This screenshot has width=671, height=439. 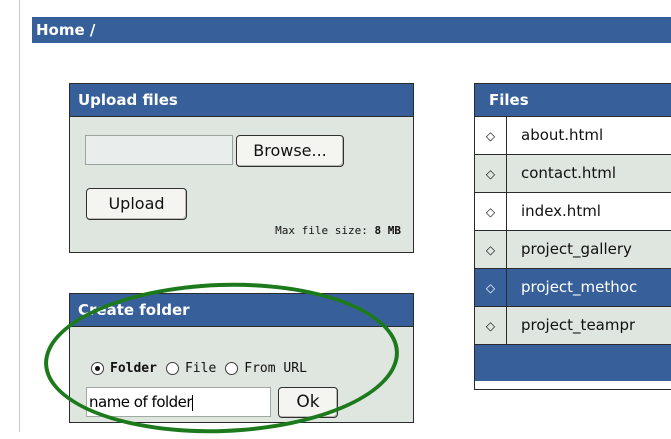 I want to click on radio-folder-label: Folder, so click(x=133, y=368).